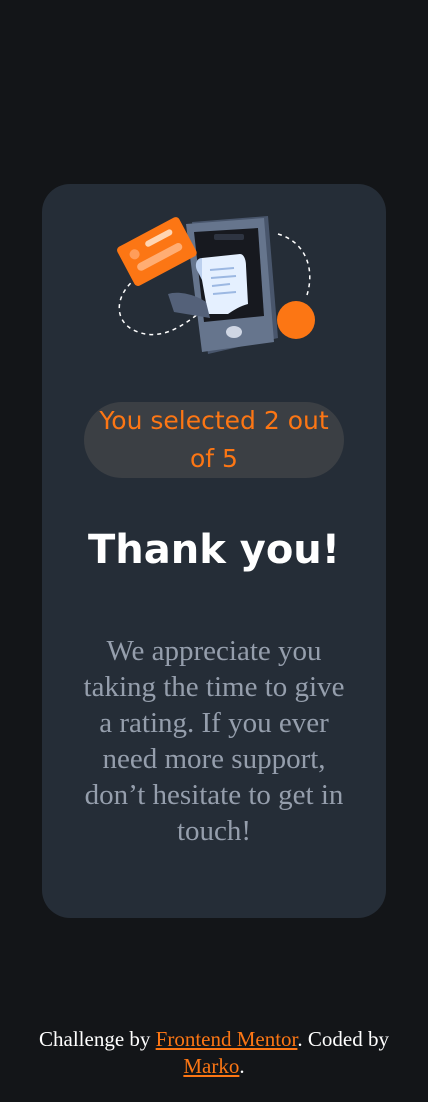 The image size is (428, 1102). I want to click on attribution-line-1: Challenge by Frontend Mentor. Coded by, so click(214, 1039).